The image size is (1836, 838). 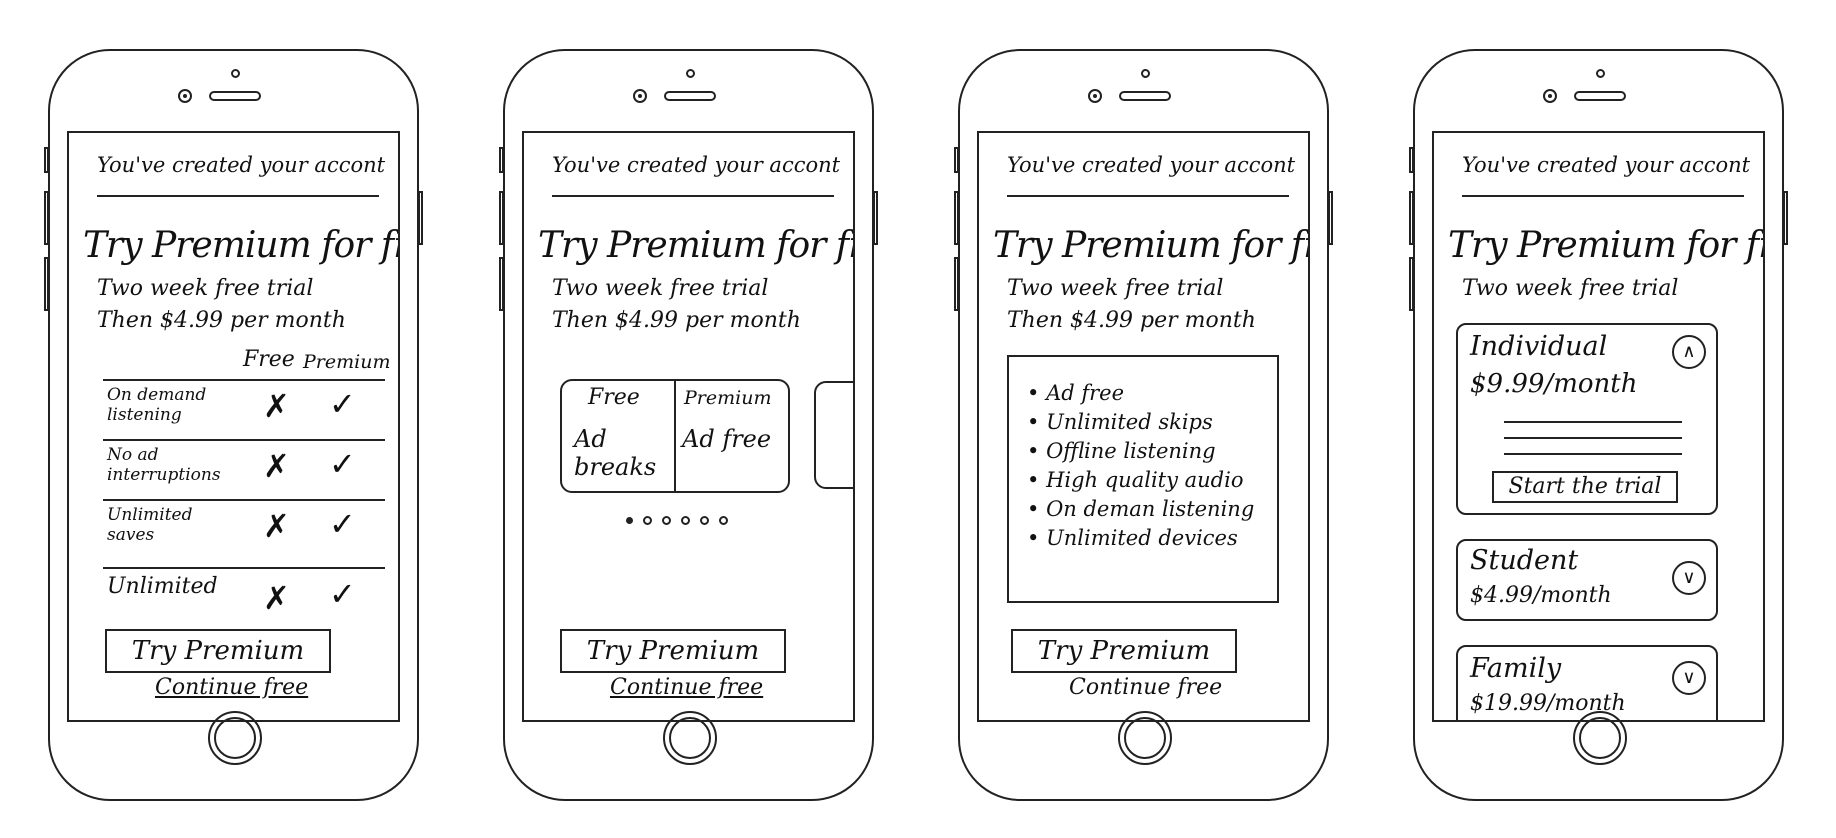 I want to click on card-premium-title: Premium, so click(x=728, y=398).